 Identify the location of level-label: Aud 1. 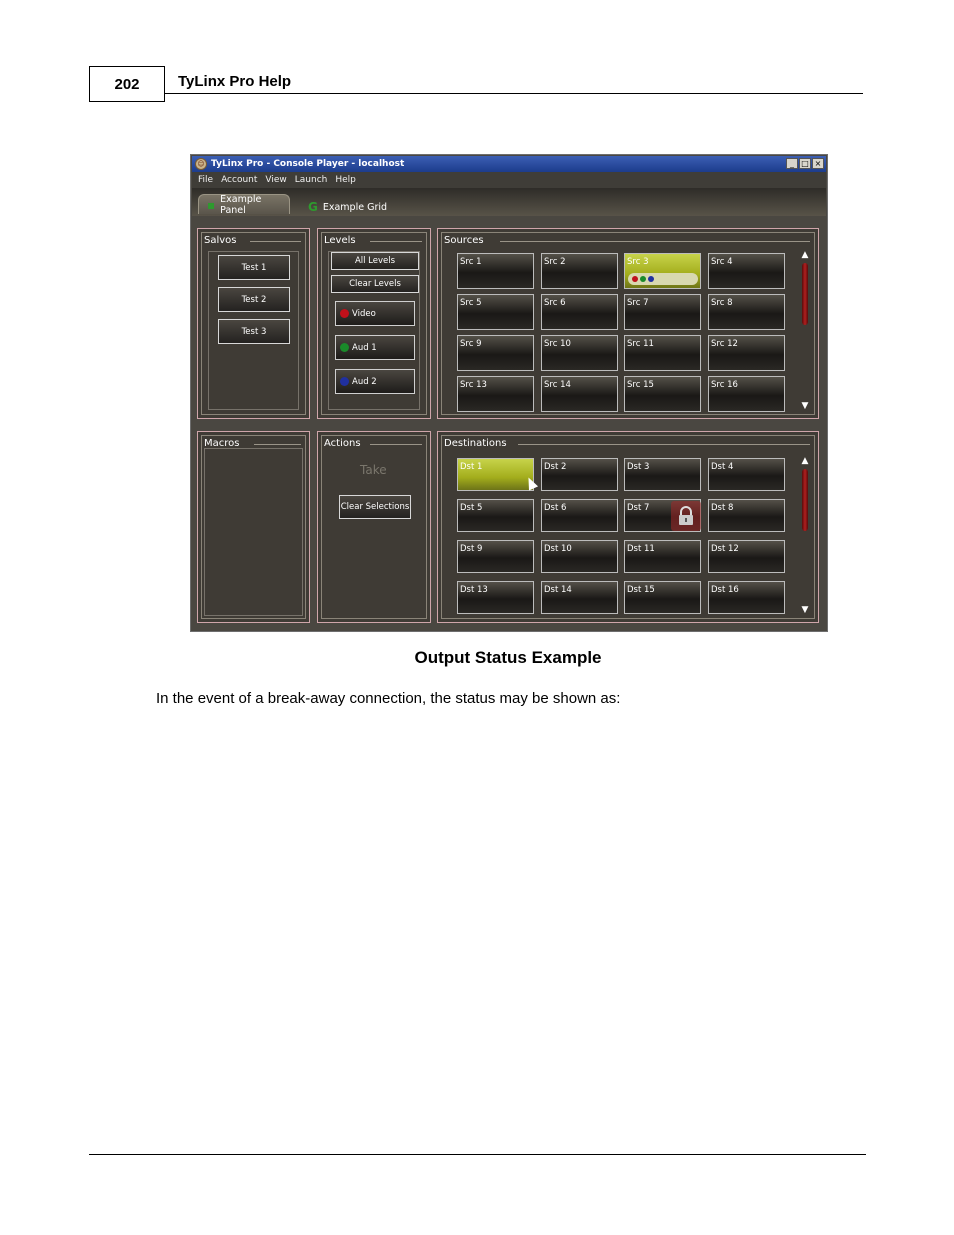
(364, 347).